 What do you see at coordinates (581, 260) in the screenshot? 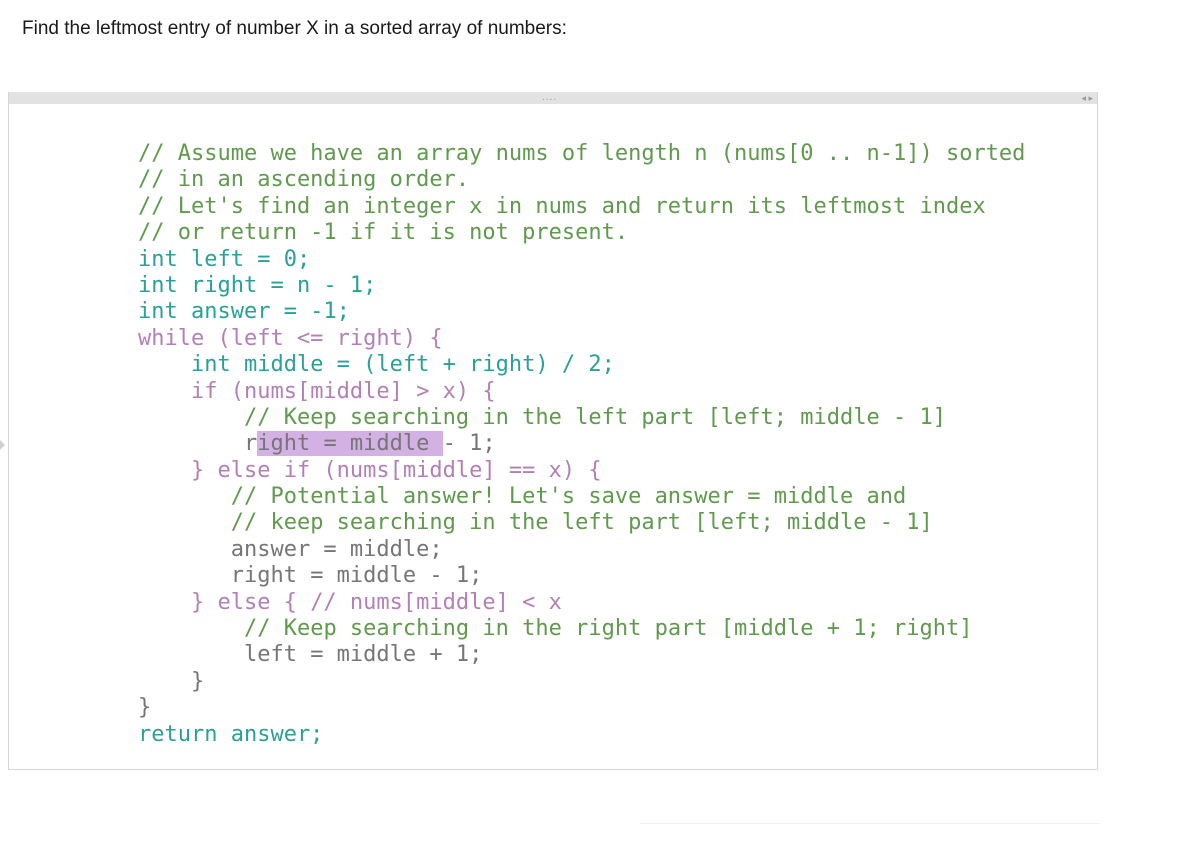
I see `code-line: int left = 0;` at bounding box center [581, 260].